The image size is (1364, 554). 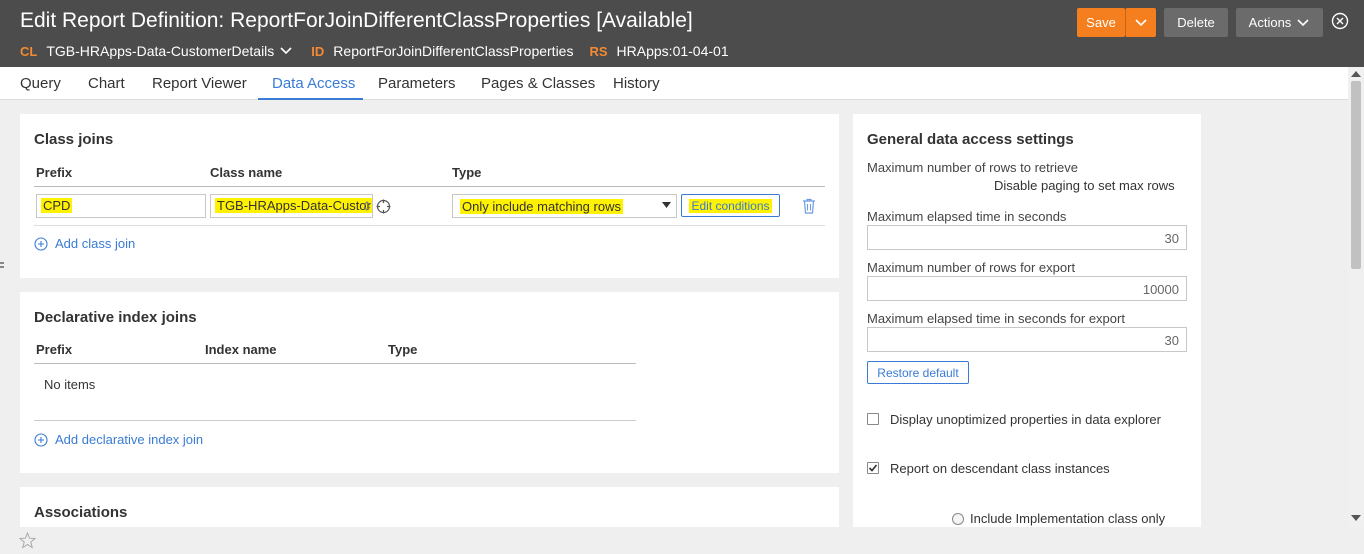 What do you see at coordinates (1068, 518) in the screenshot?
I see `impl-label: Include Implementation class only` at bounding box center [1068, 518].